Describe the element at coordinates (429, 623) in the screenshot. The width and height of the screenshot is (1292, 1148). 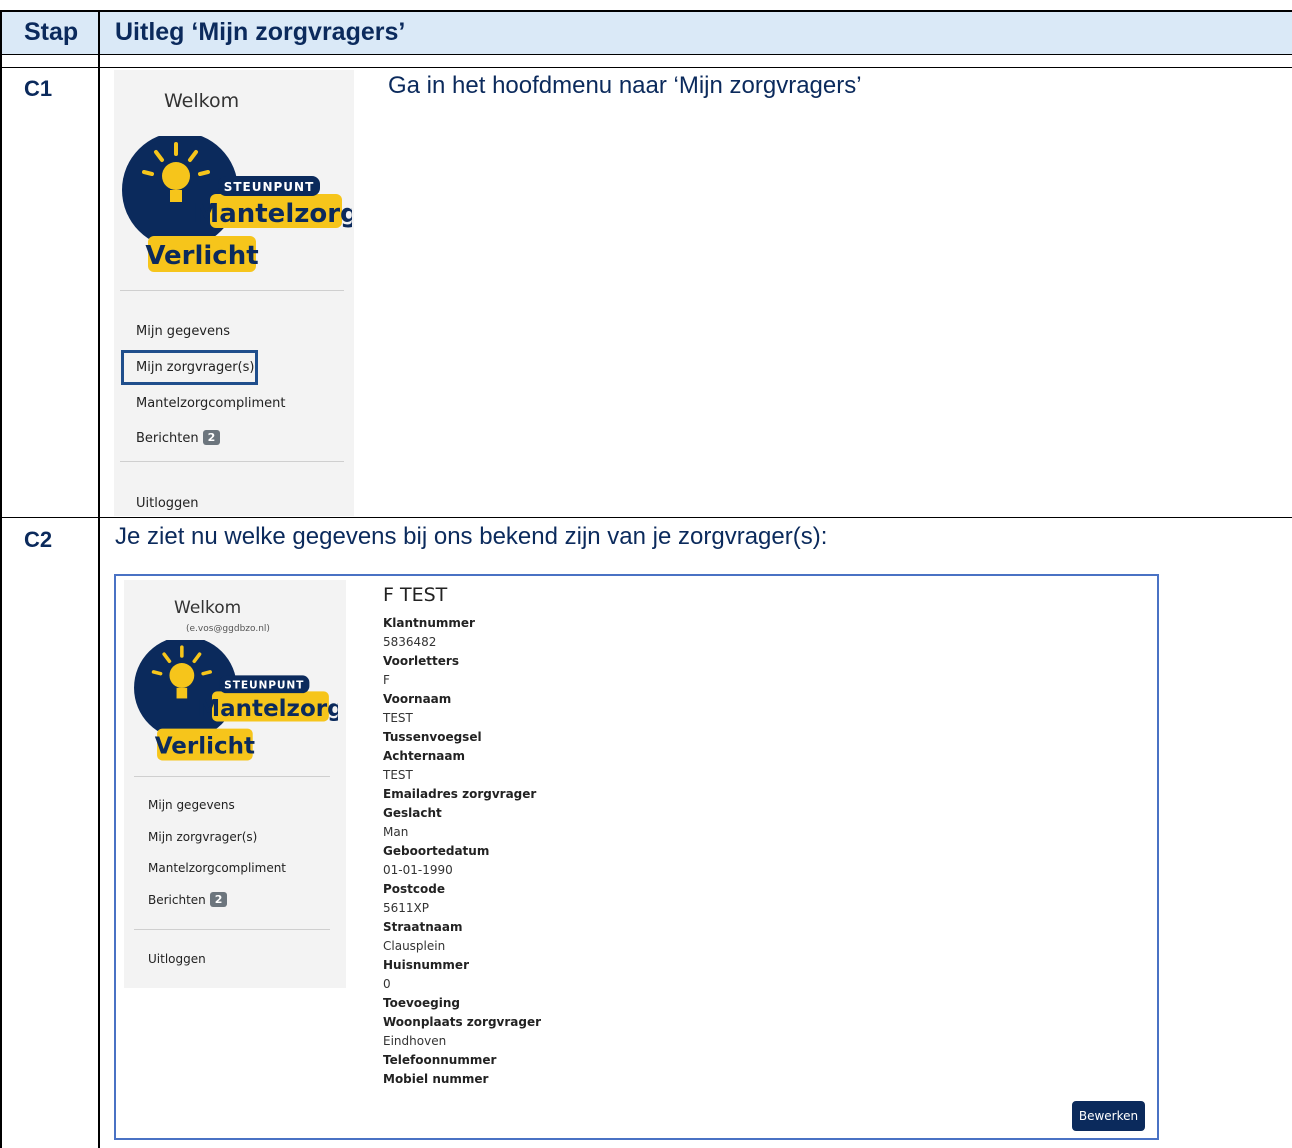
I see `field-label: Klantnummer` at that location.